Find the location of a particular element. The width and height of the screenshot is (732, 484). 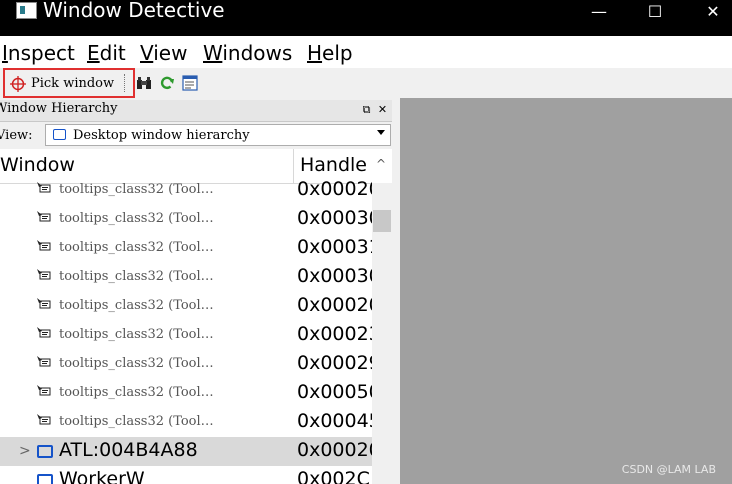

tree-row: tooltips_class32 (Tool… 0x00020 is located at coordinates (186, 306).